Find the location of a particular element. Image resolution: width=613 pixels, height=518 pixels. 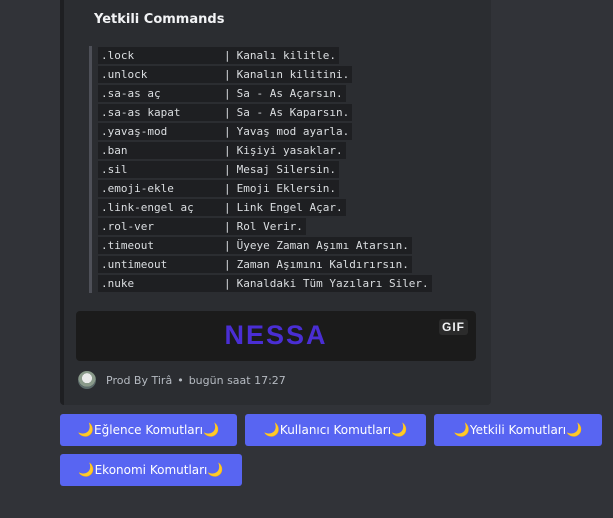

command-name: .sa-as kapat is located at coordinates (161, 112).